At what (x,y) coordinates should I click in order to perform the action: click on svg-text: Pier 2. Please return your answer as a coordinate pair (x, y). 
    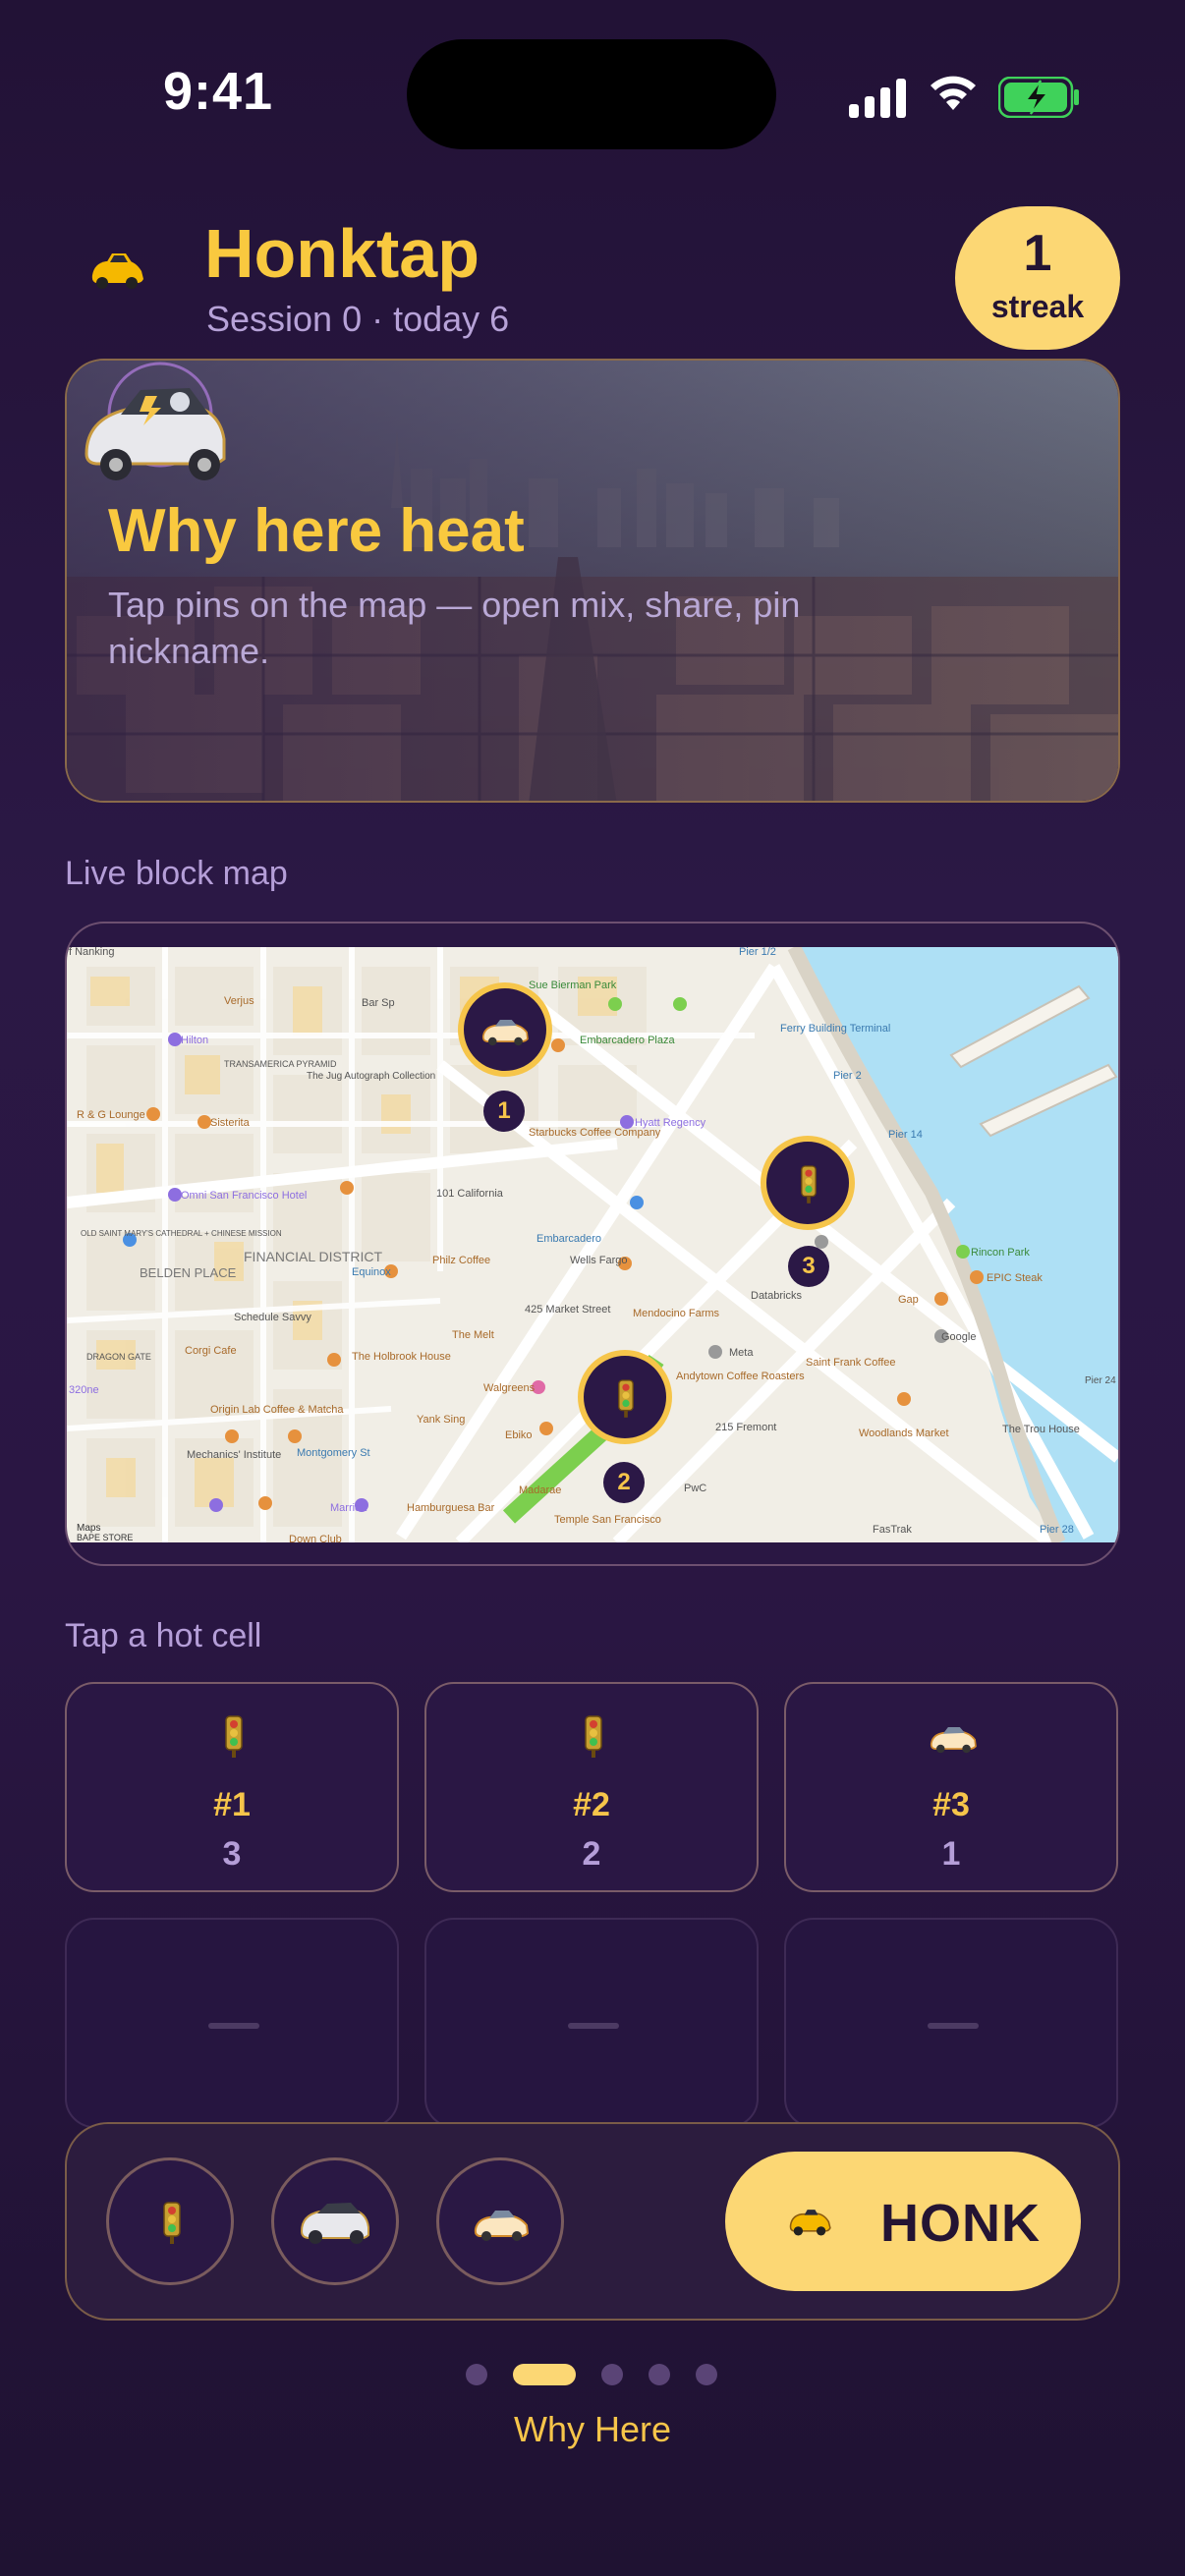
    Looking at the image, I should click on (848, 1076).